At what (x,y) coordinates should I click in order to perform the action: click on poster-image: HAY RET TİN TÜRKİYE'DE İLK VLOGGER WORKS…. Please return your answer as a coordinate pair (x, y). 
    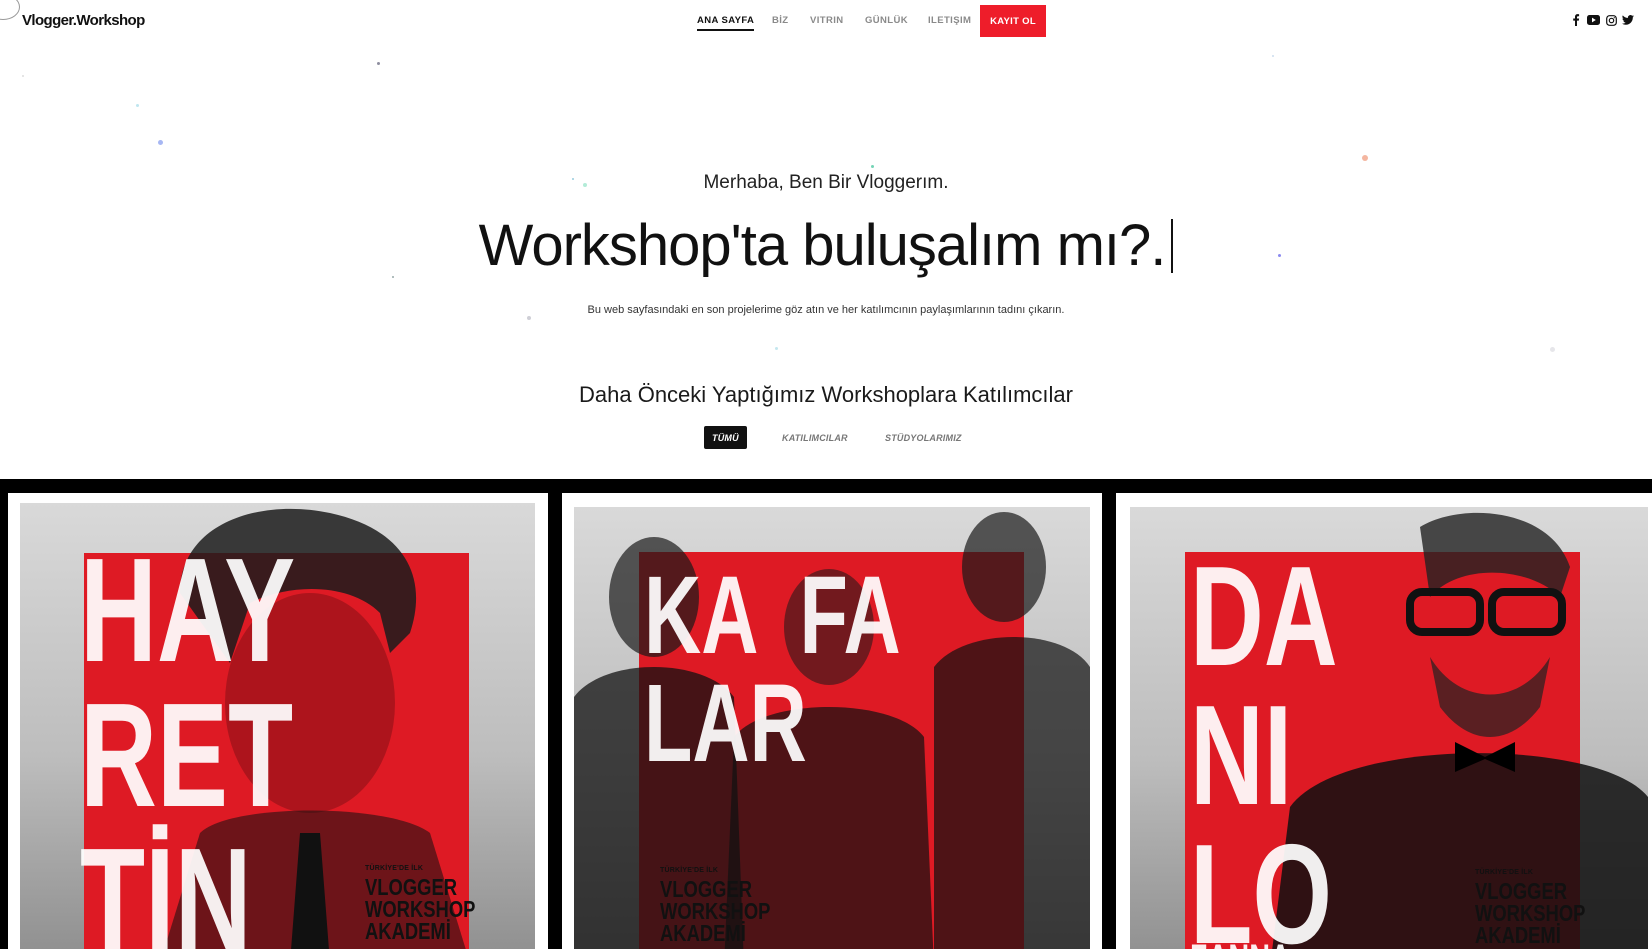
    Looking at the image, I should click on (277, 726).